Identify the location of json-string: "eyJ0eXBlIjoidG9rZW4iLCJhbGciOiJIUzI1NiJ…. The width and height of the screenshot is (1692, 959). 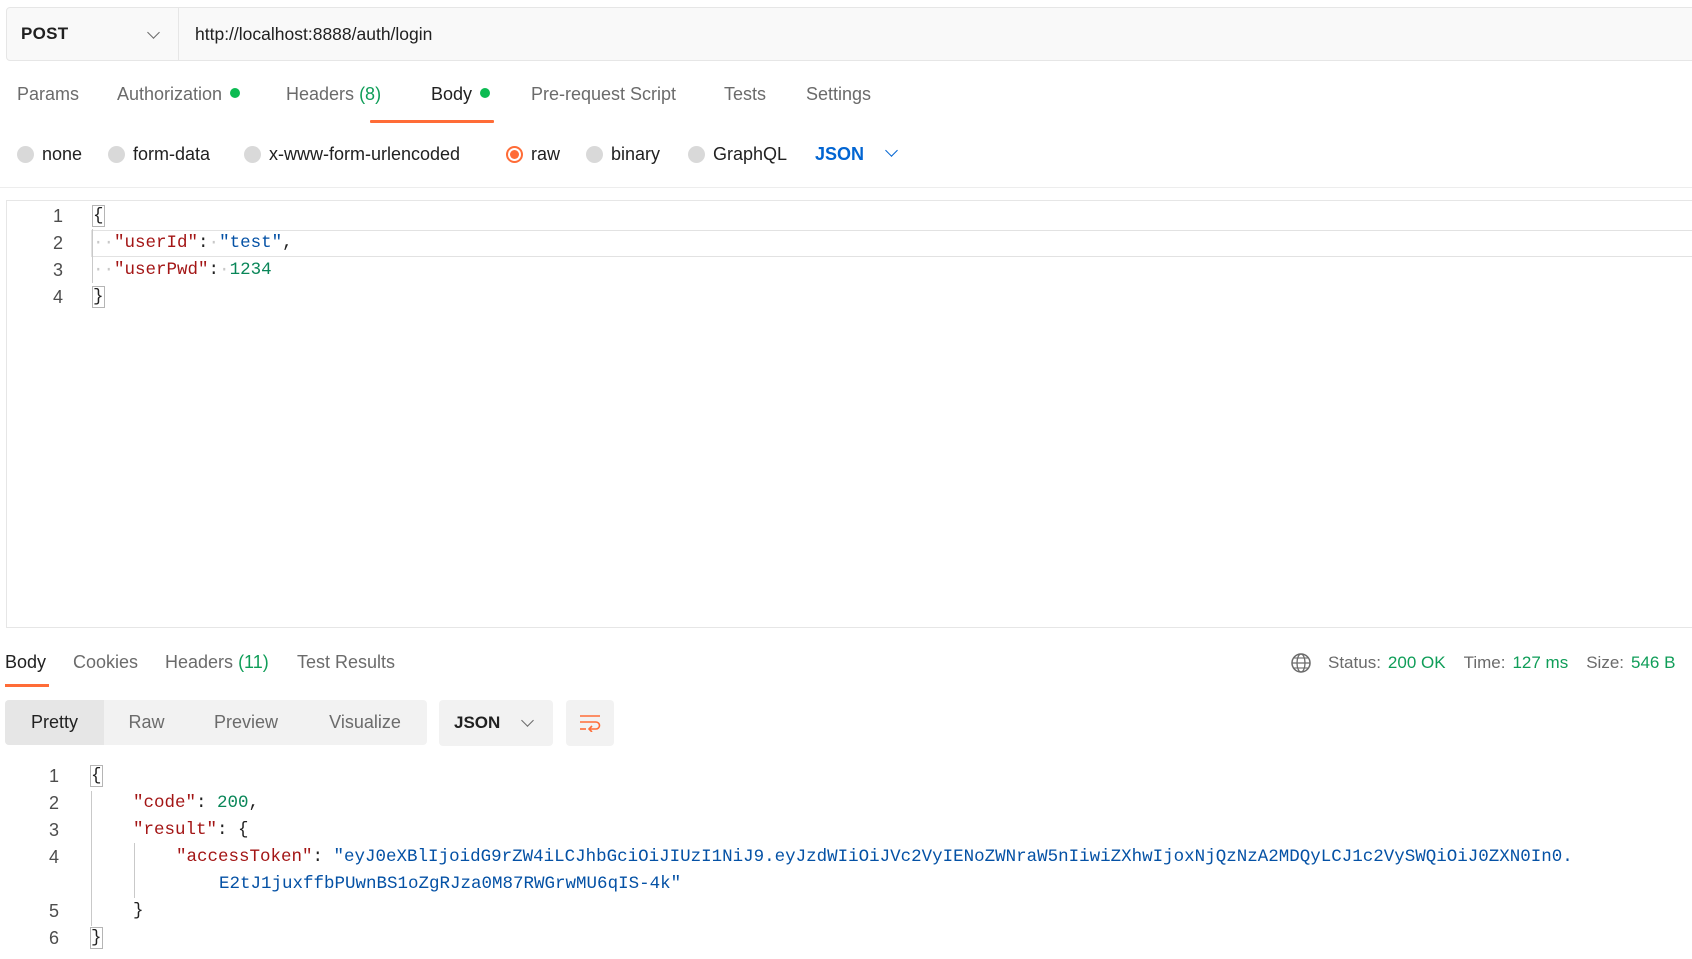
(953, 857).